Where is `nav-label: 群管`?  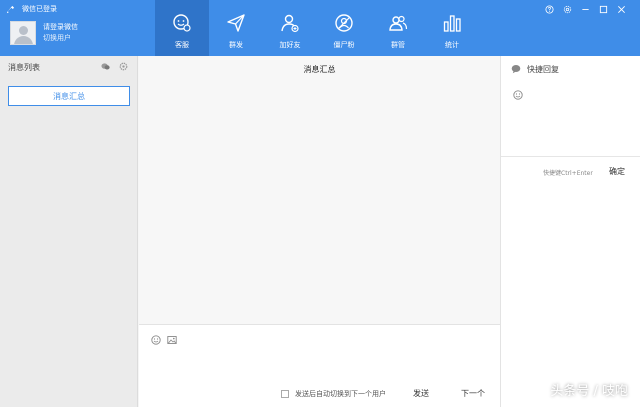
nav-label: 群管 is located at coordinates (398, 45).